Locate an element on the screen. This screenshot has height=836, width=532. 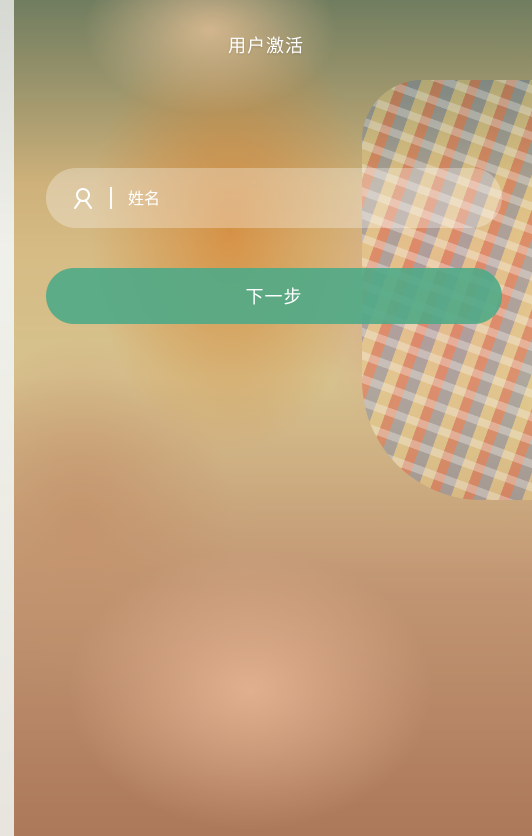
next-button: 下一步 is located at coordinates (274, 296).